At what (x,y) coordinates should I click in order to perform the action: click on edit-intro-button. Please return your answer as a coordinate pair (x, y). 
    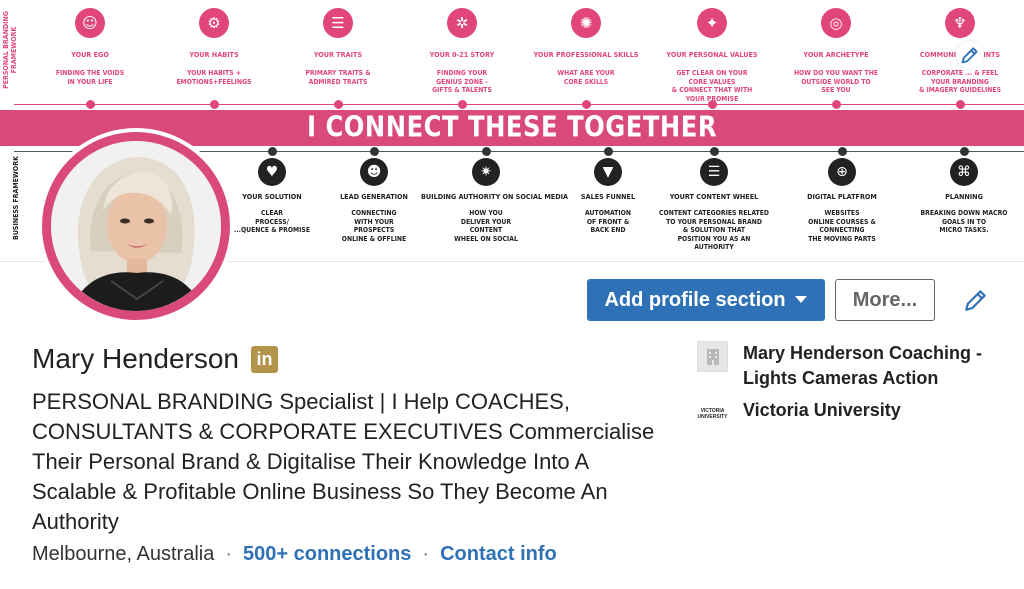
    Looking at the image, I should click on (976, 300).